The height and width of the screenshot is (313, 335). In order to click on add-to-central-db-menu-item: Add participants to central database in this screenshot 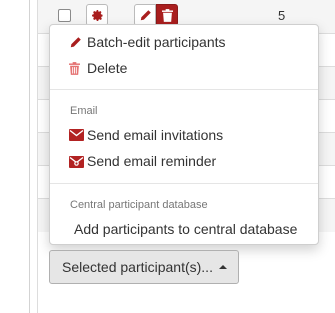, I will do `click(184, 229)`.